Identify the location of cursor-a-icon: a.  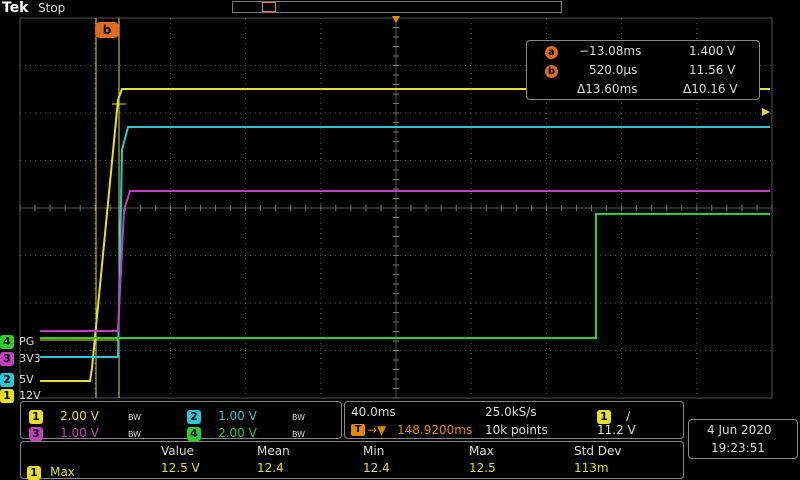
(551, 52).